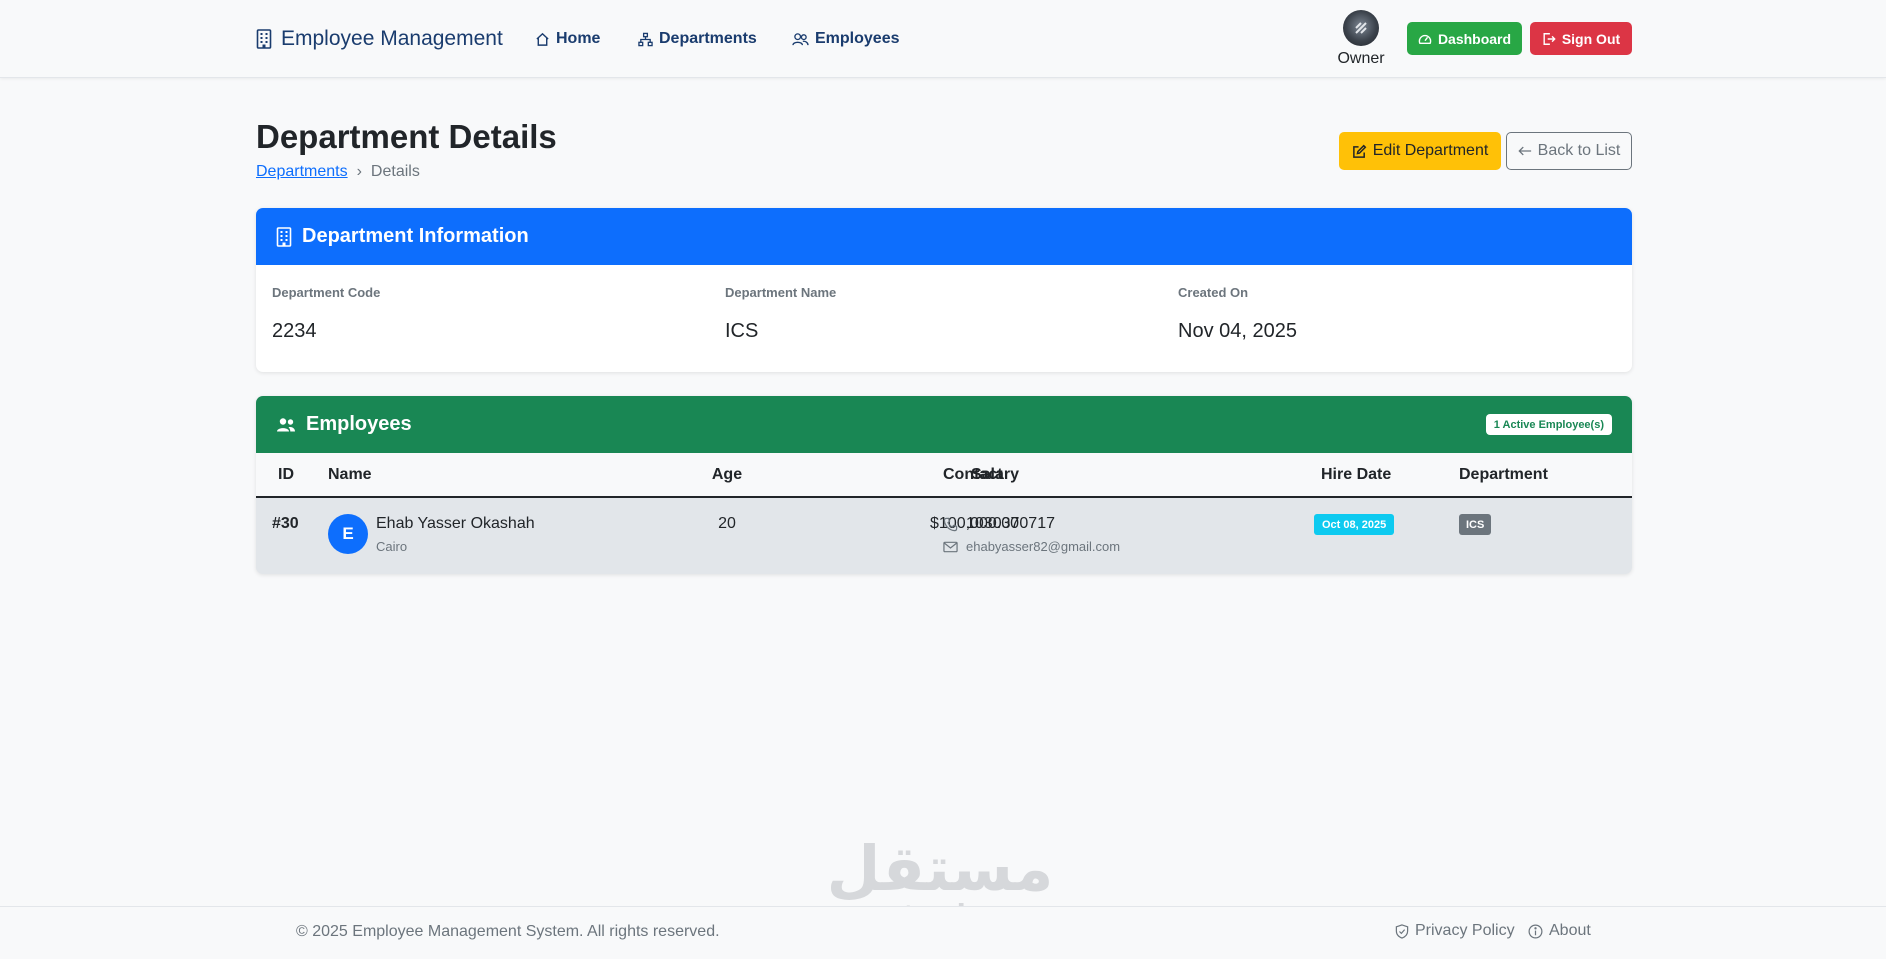  I want to click on page-title: Department Details, so click(406, 136).